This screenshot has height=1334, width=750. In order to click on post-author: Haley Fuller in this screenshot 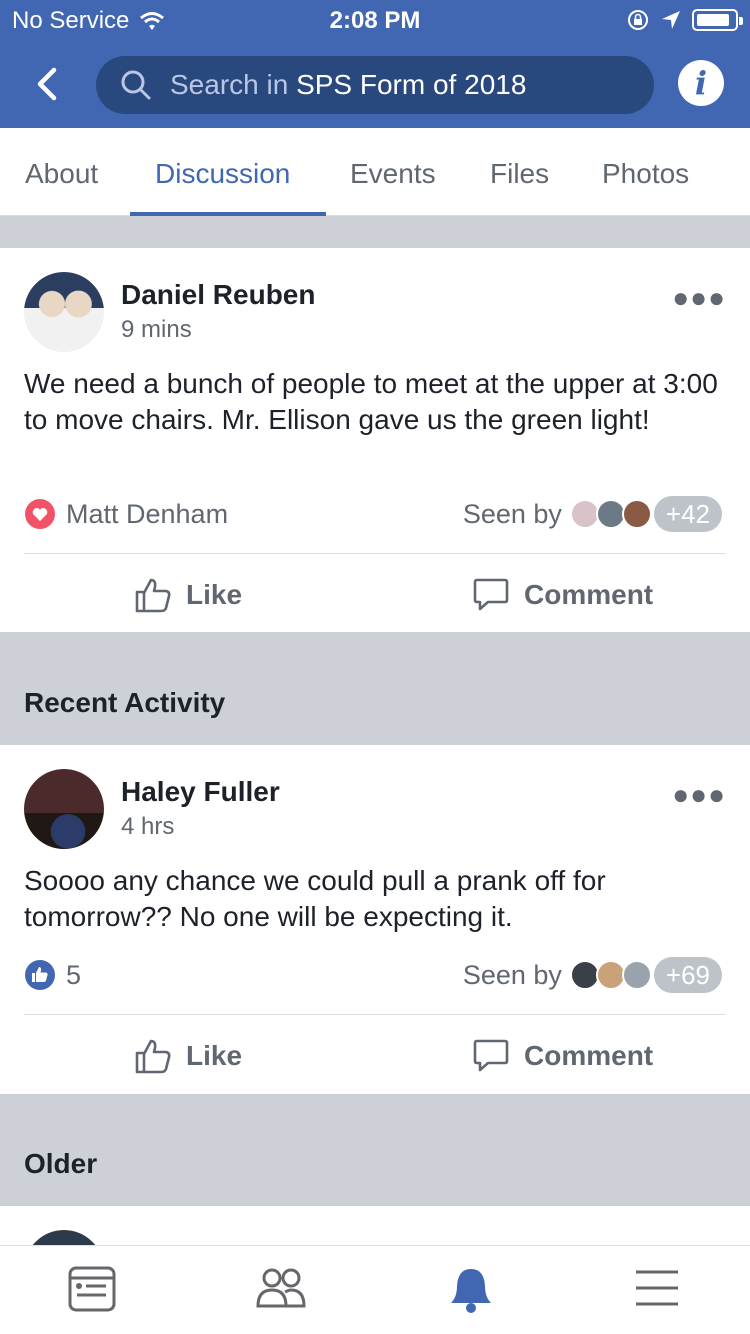, I will do `click(200, 792)`.